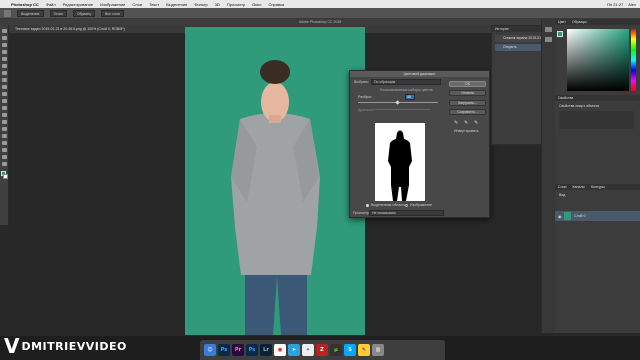  Describe the element at coordinates (4, 80) in the screenshot. I see `brush-tool-icon` at that location.